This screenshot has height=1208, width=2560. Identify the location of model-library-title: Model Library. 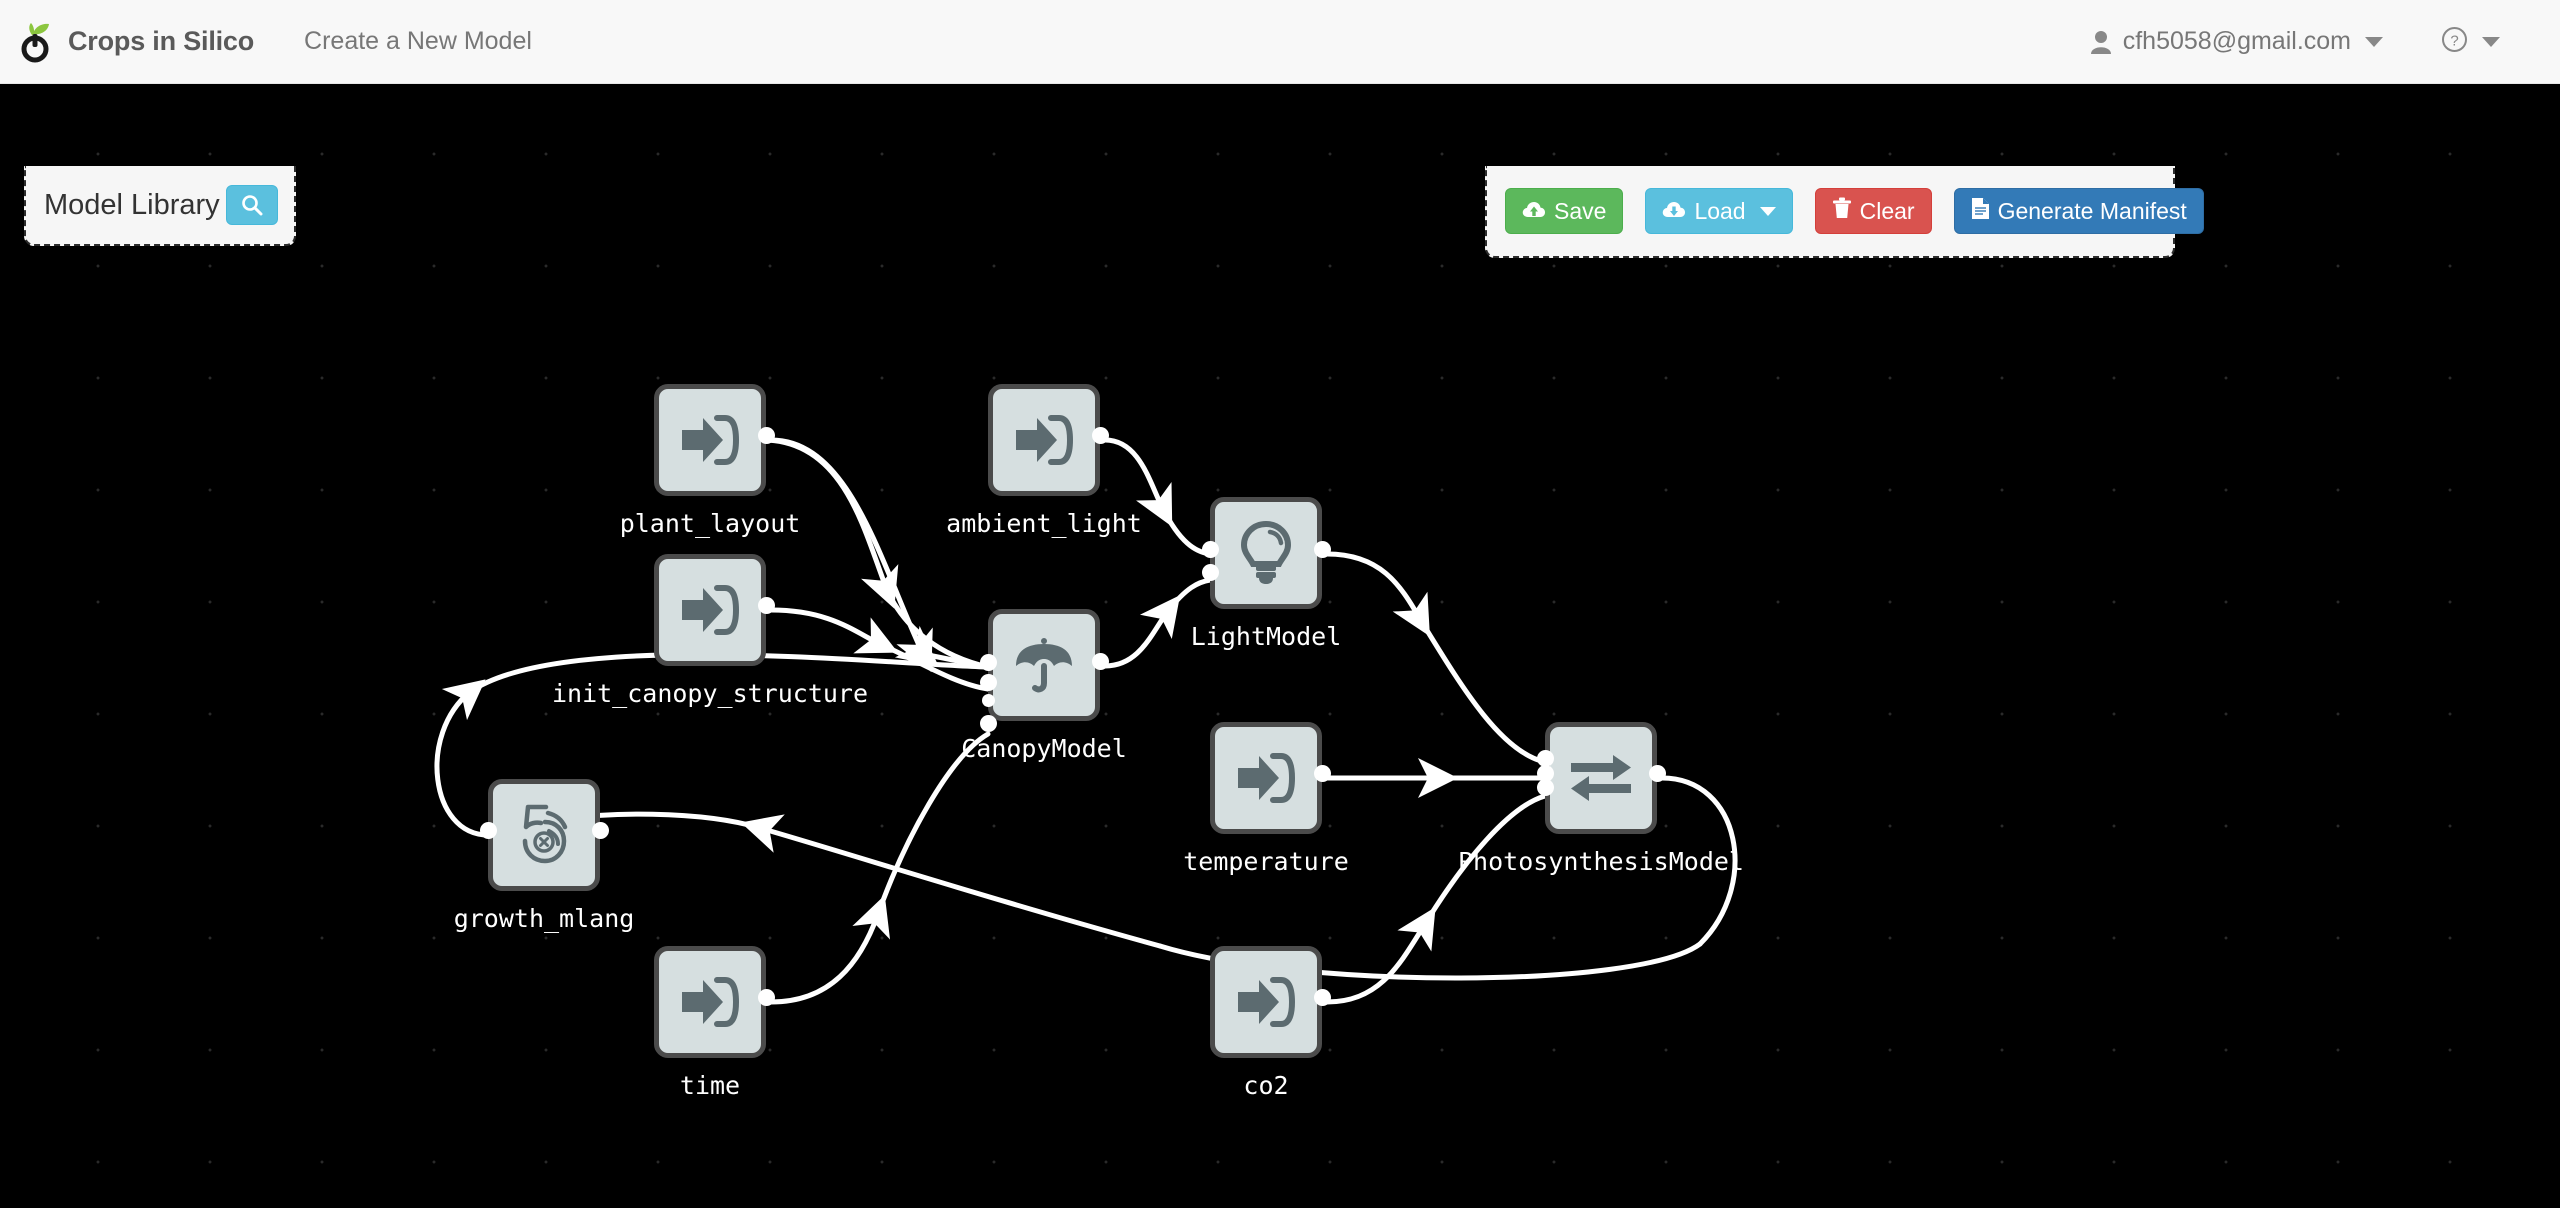
(132, 204).